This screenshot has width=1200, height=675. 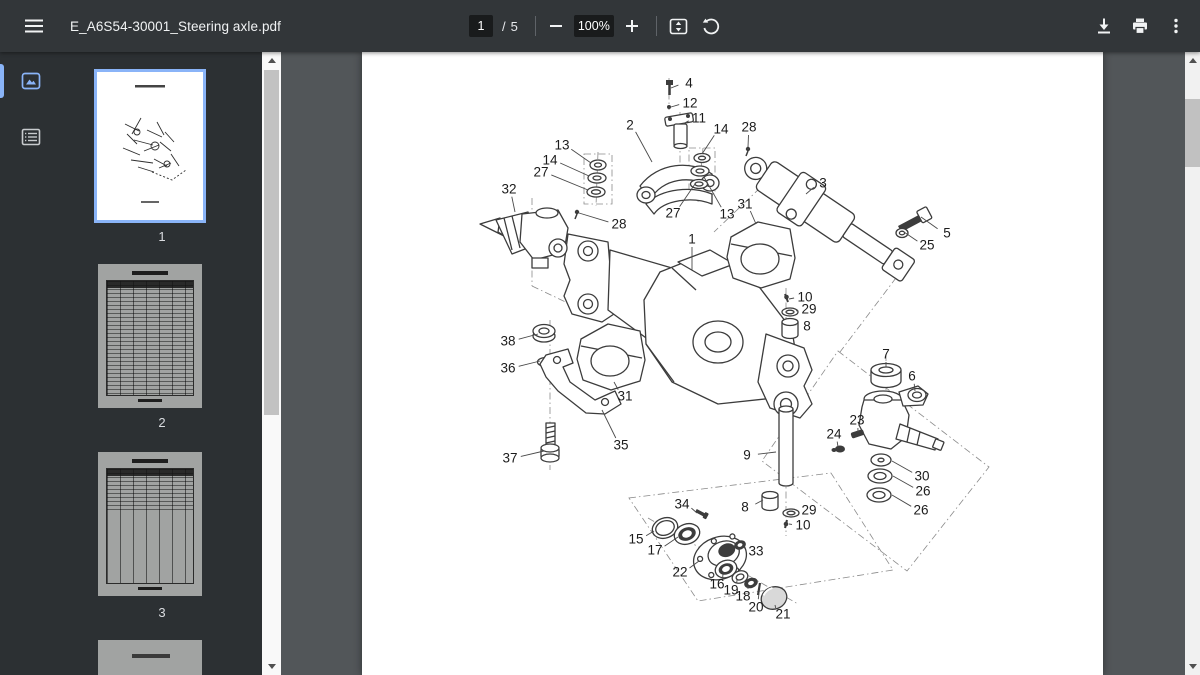 I want to click on thumbnail-2-title-bar, so click(x=150, y=273).